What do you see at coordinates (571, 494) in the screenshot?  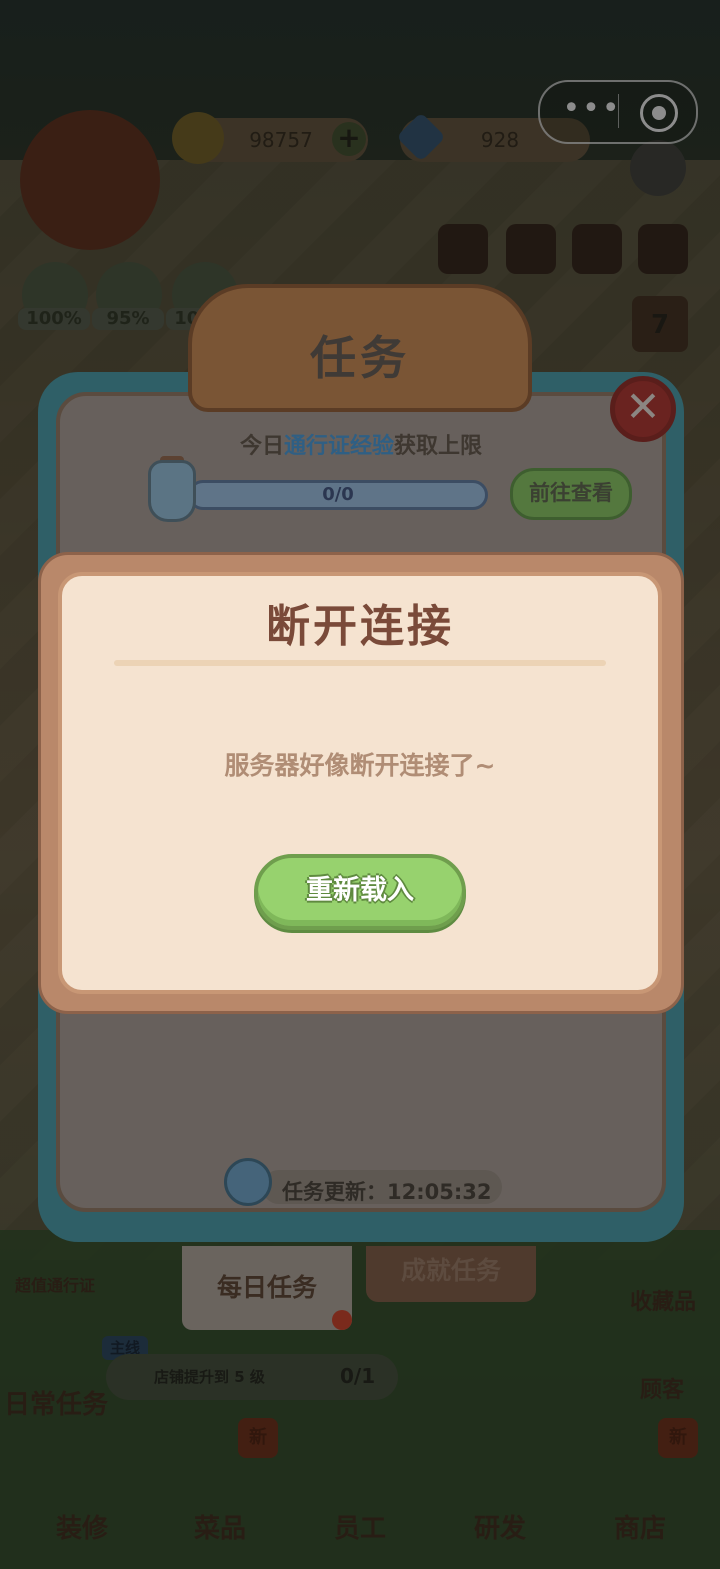 I see `goto-view-button: 前往查看` at bounding box center [571, 494].